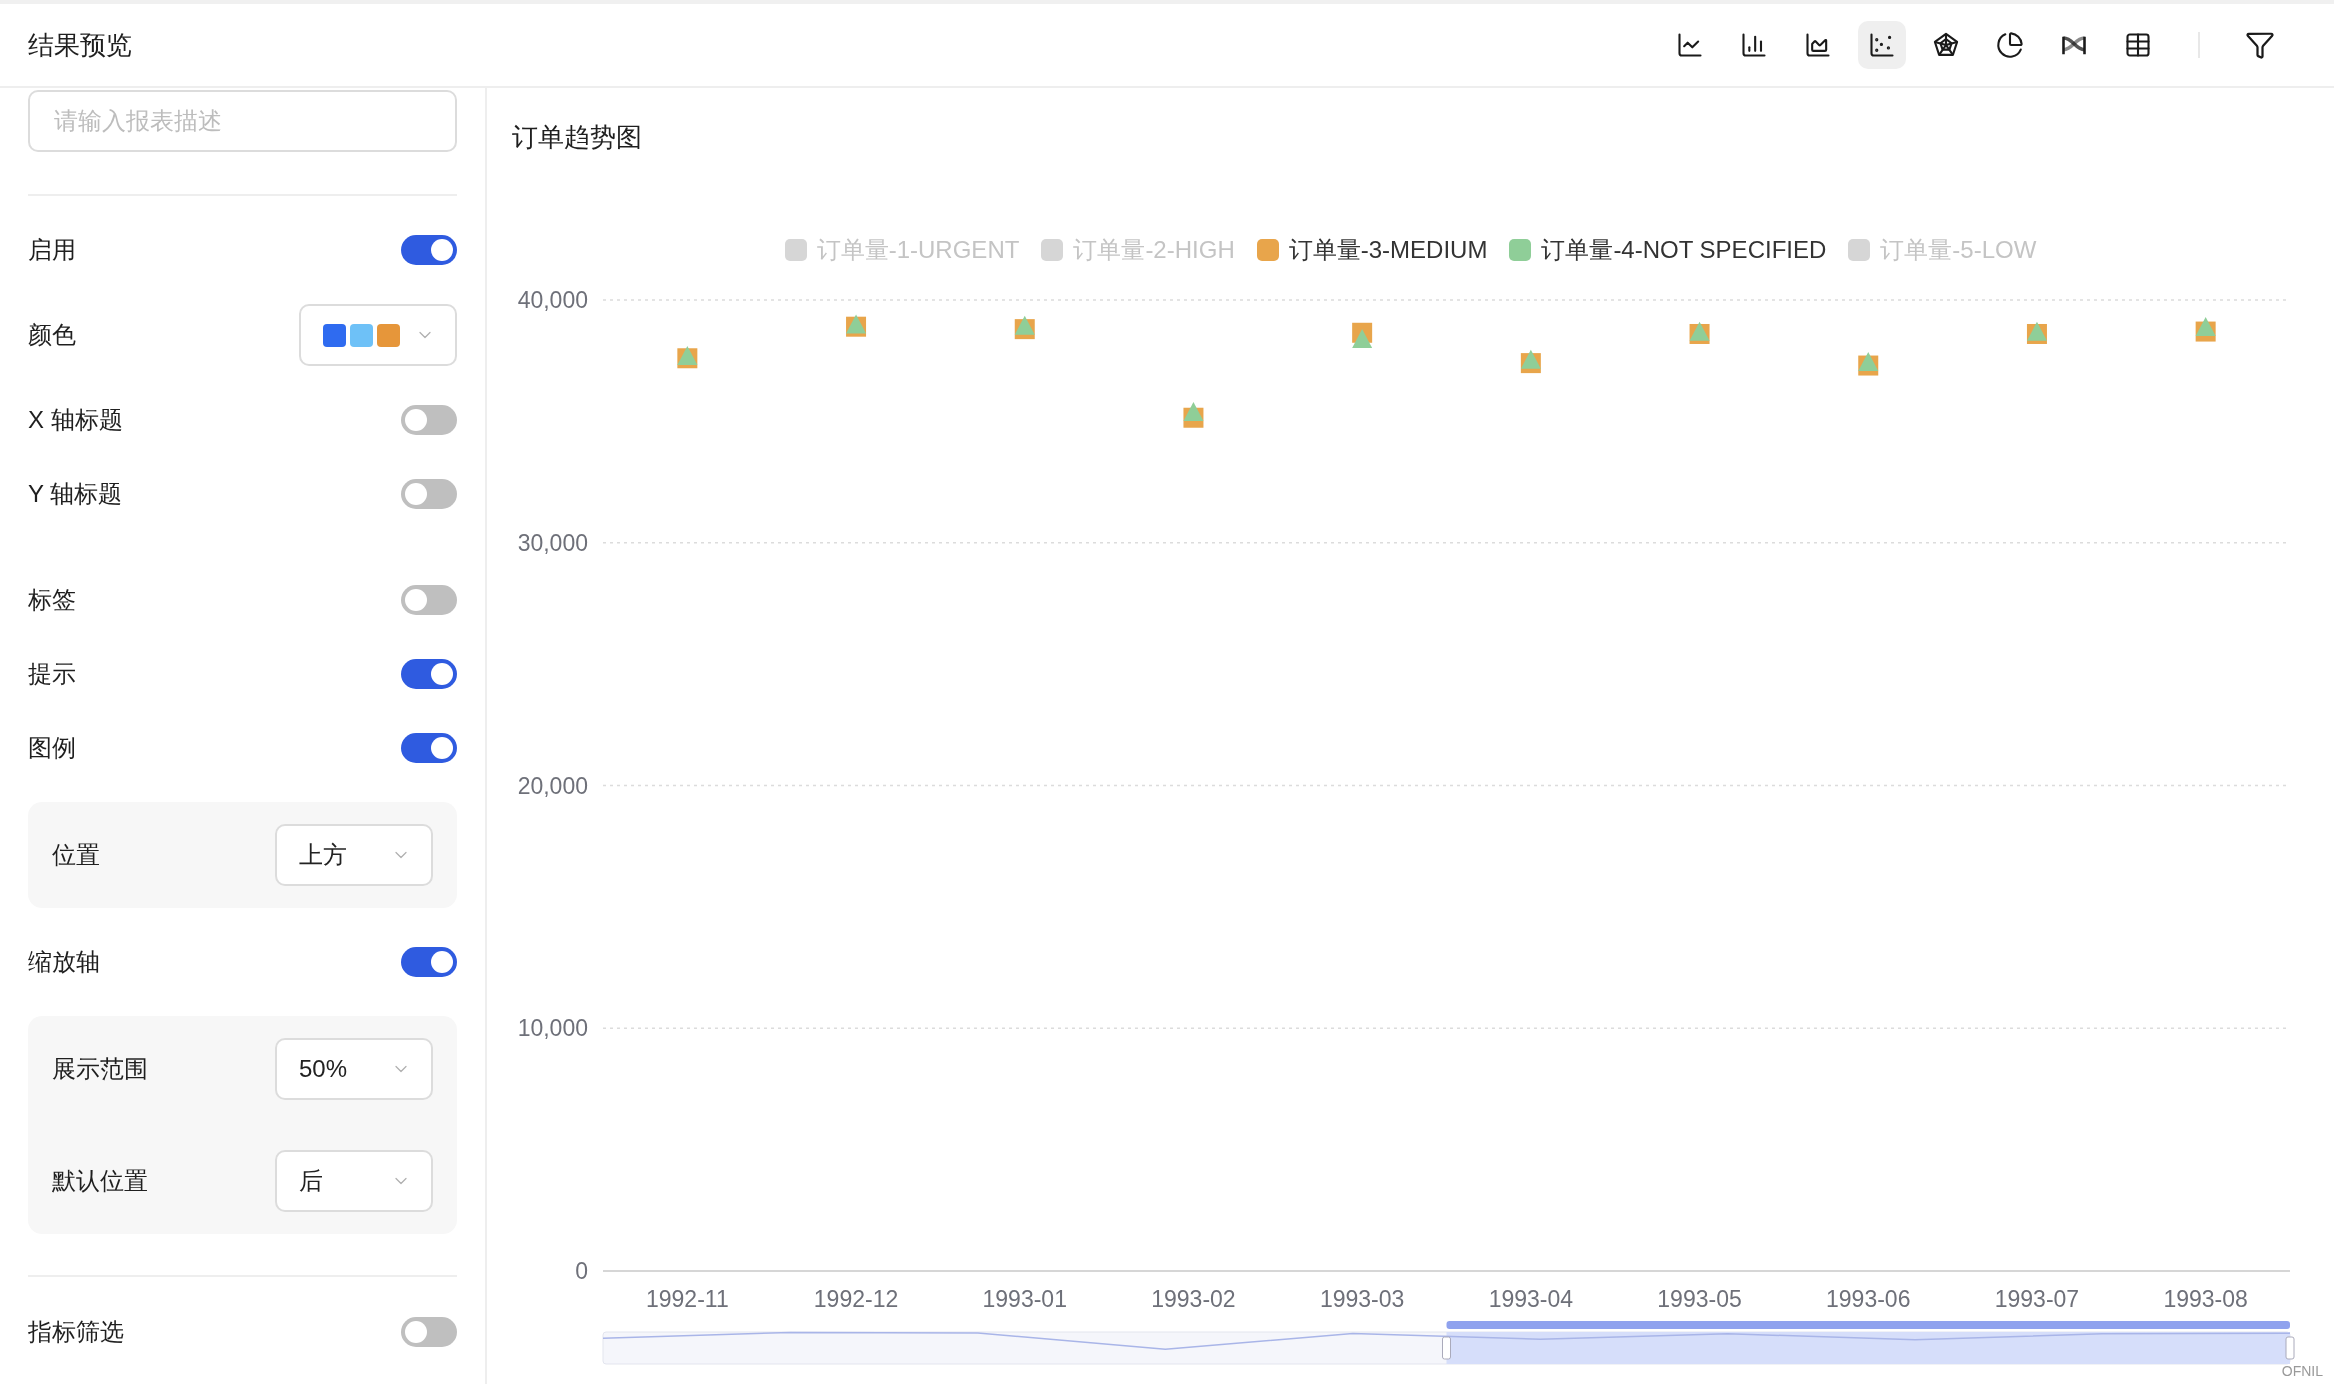 This screenshot has width=2334, height=1384. I want to click on setting-label: 图例, so click(52, 748).